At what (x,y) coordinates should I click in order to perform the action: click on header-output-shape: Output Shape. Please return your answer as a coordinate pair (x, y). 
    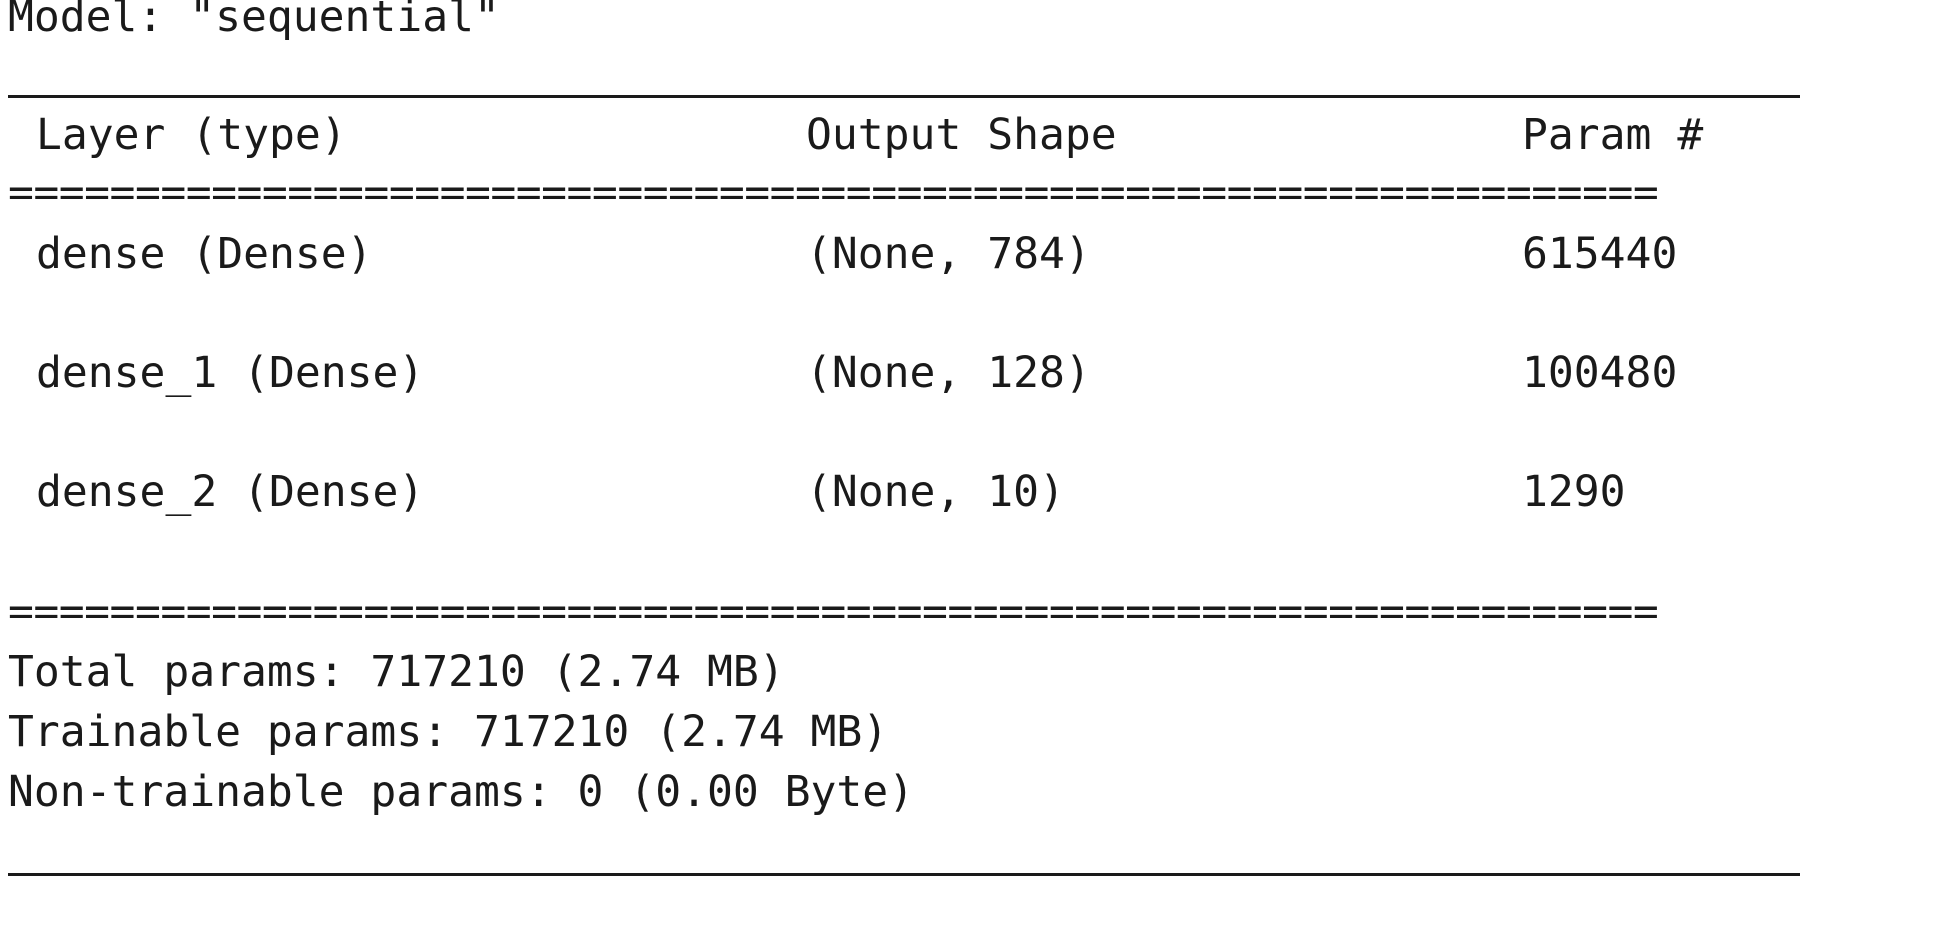
    Looking at the image, I should click on (961, 135).